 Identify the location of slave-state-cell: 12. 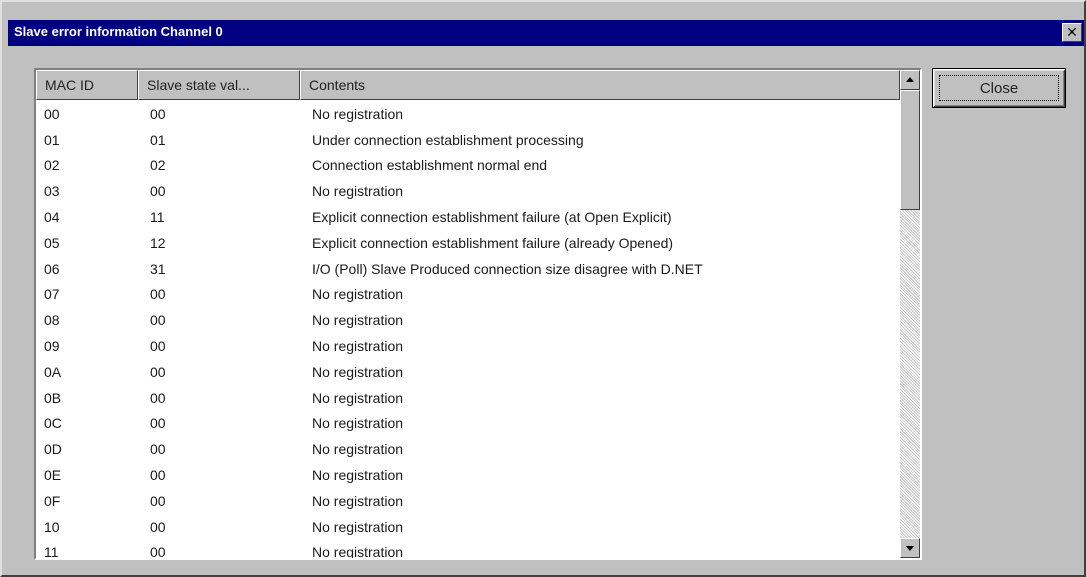
(158, 242).